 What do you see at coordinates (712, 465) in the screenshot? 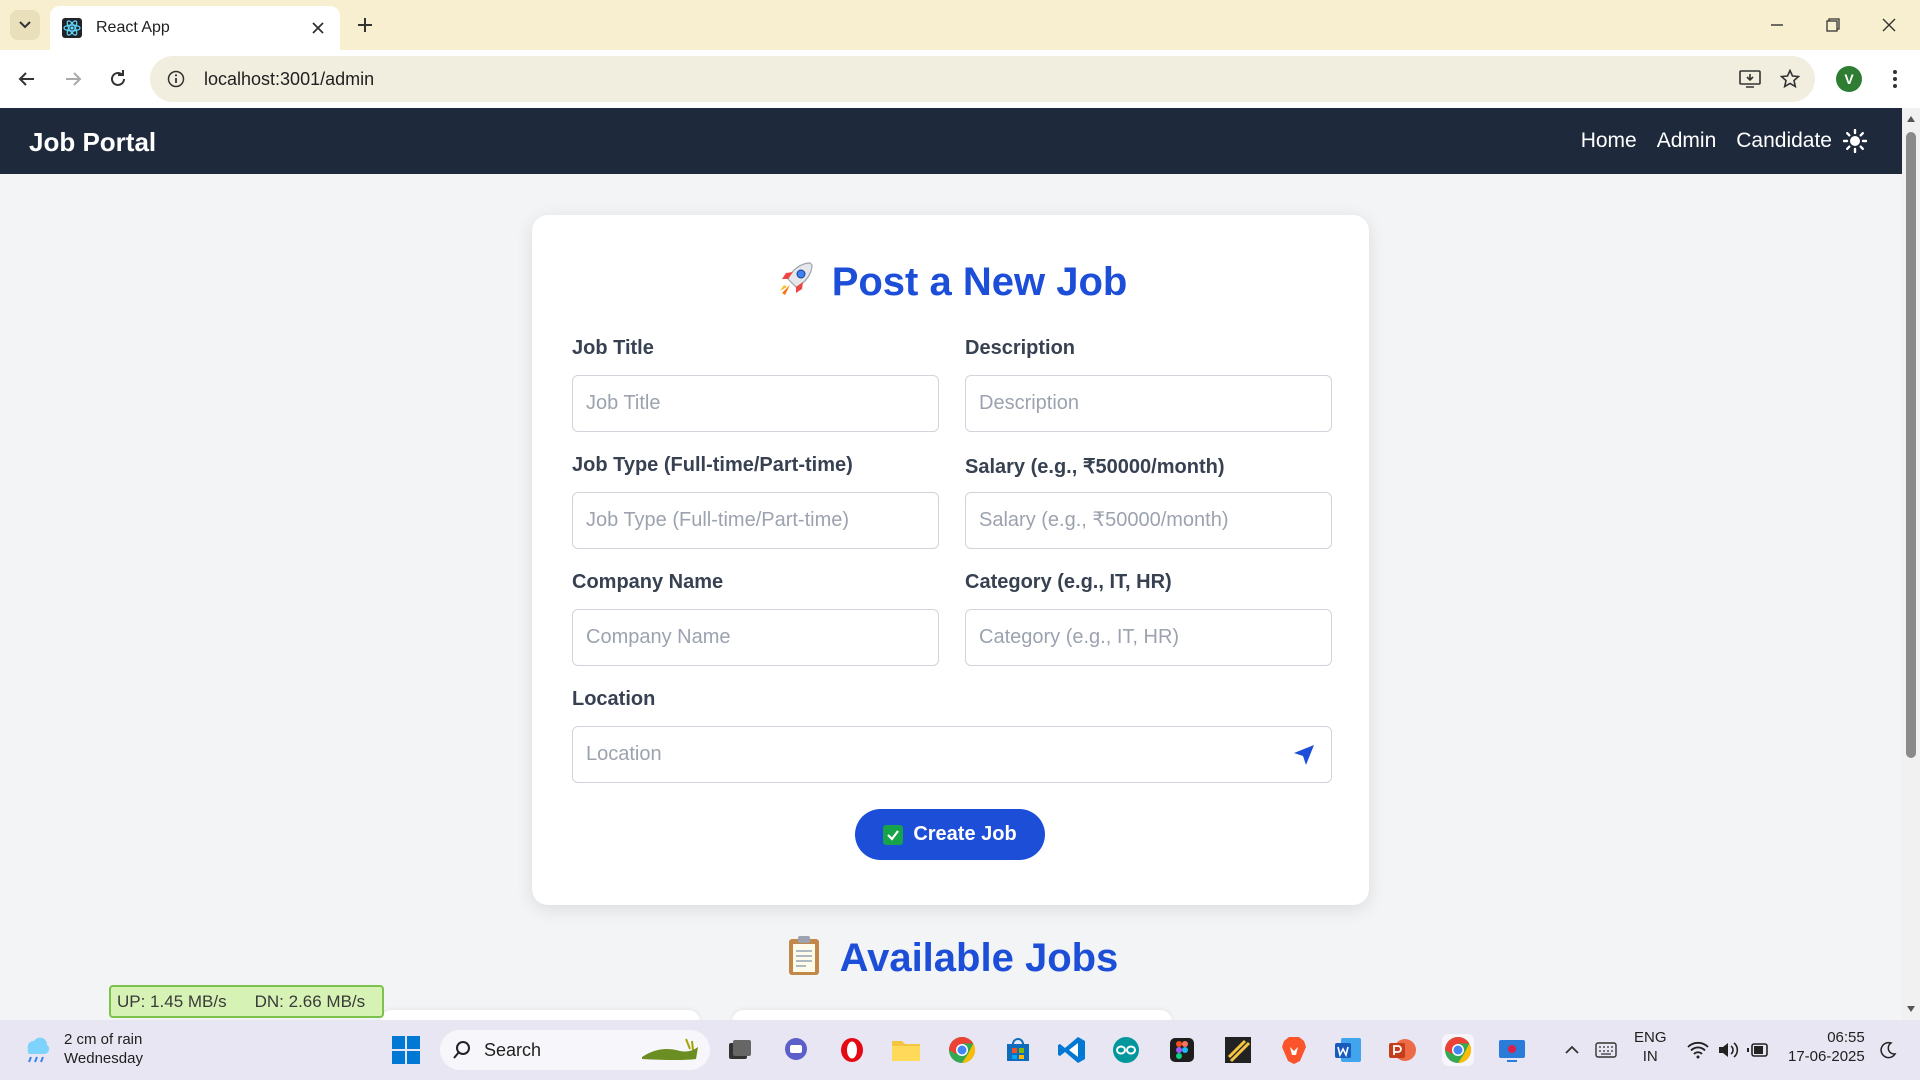
I see `job-type-label: Job Type (Full-time/Part-time)` at bounding box center [712, 465].